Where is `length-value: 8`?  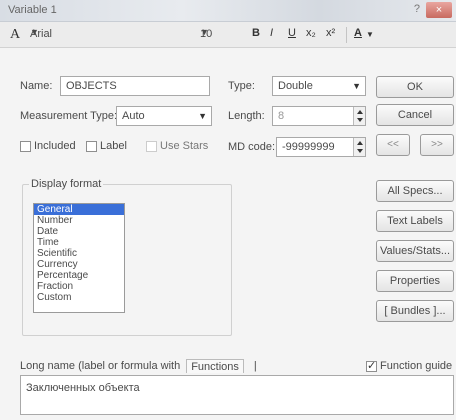 length-value: 8 is located at coordinates (281, 116).